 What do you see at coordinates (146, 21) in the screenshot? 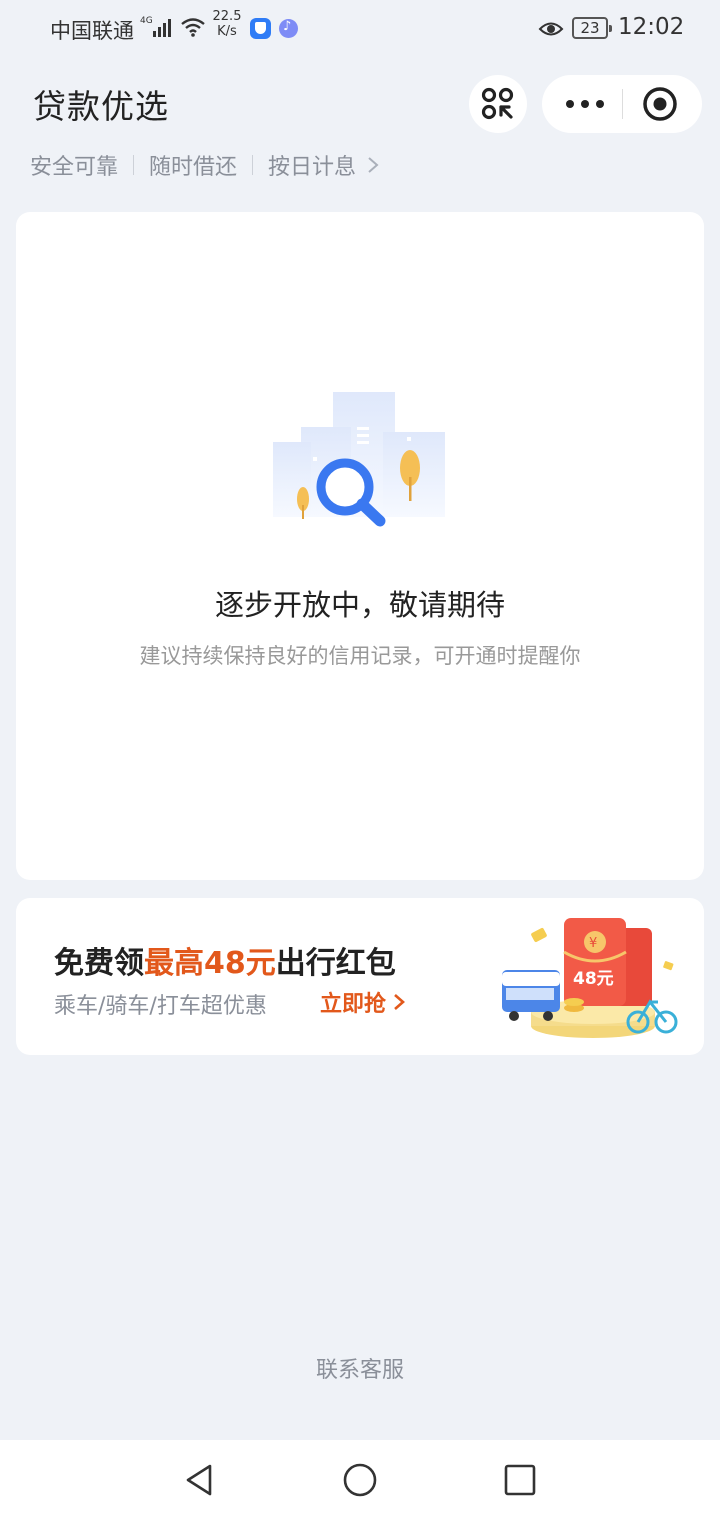
I see `network-type-label: 4G` at bounding box center [146, 21].